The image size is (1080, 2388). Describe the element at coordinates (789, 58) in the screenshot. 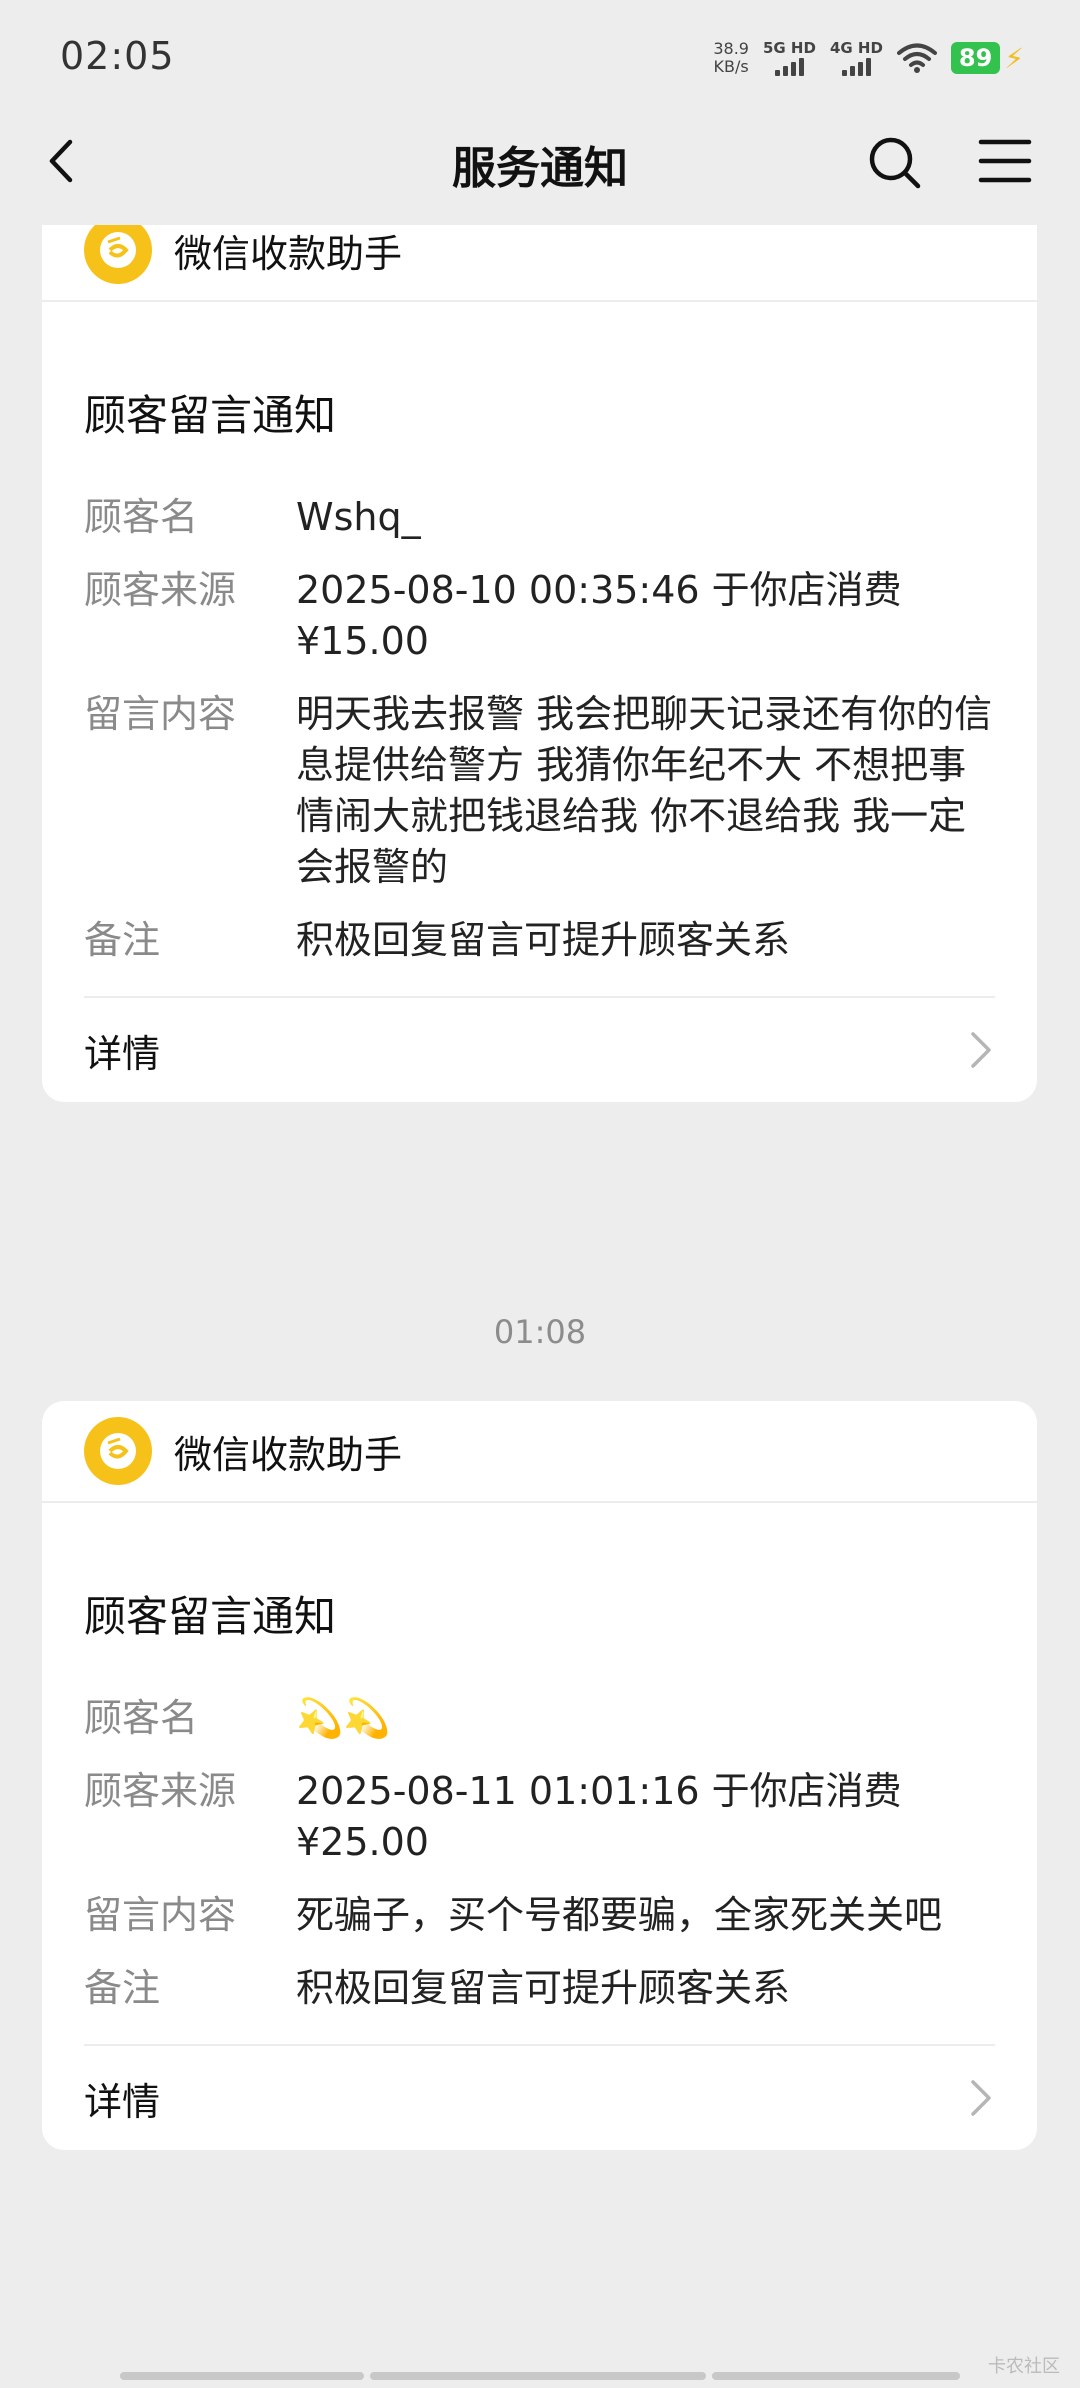

I see `signal-5g-icon: 5G HD` at that location.